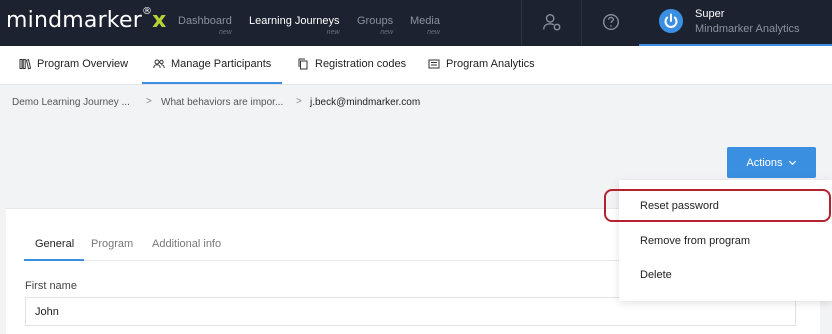 The width and height of the screenshot is (832, 334). I want to click on actions-button: Actions, so click(771, 162).